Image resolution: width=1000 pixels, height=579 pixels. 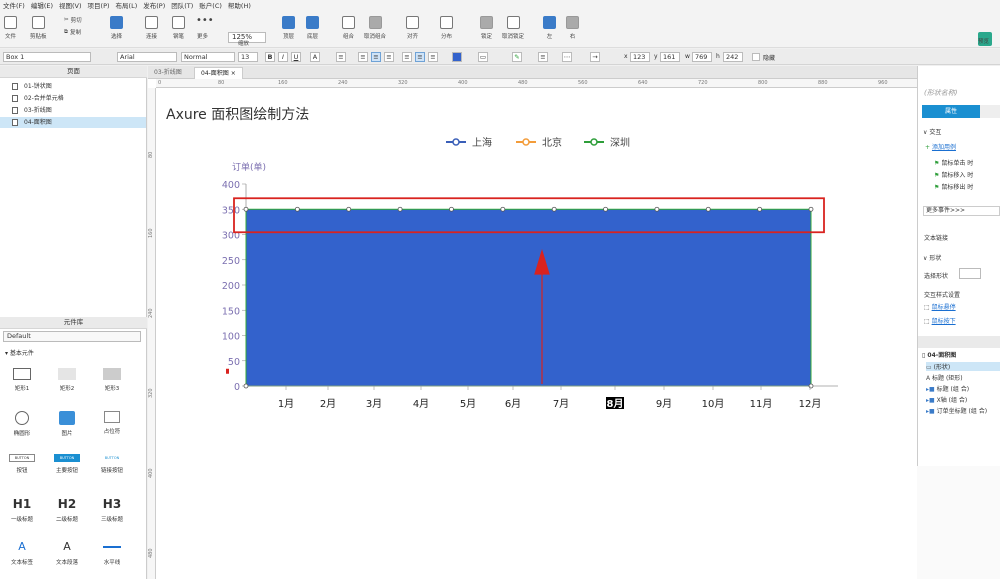 I want to click on widget-h3: H3 三级标题, so click(x=112, y=510).